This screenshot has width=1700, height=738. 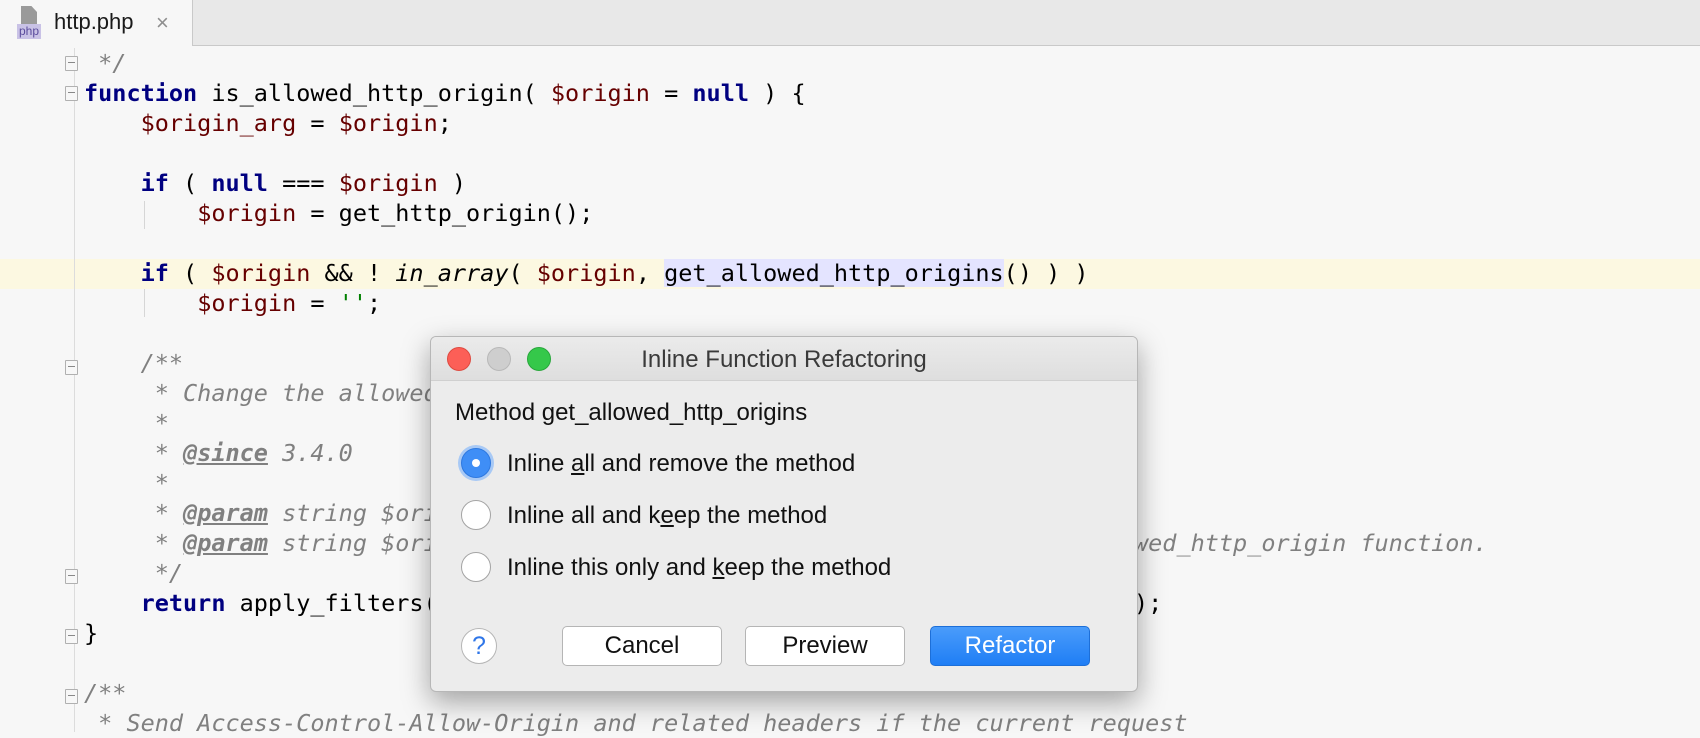 I want to click on radio-button-checked, so click(x=476, y=463).